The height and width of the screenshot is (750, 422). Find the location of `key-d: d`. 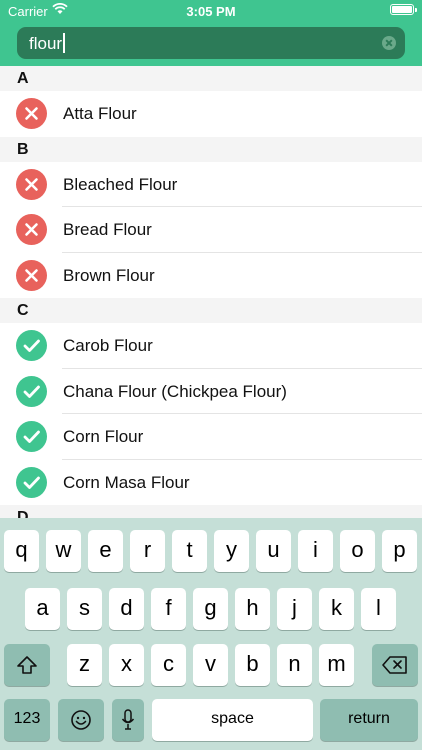

key-d: d is located at coordinates (126, 609).